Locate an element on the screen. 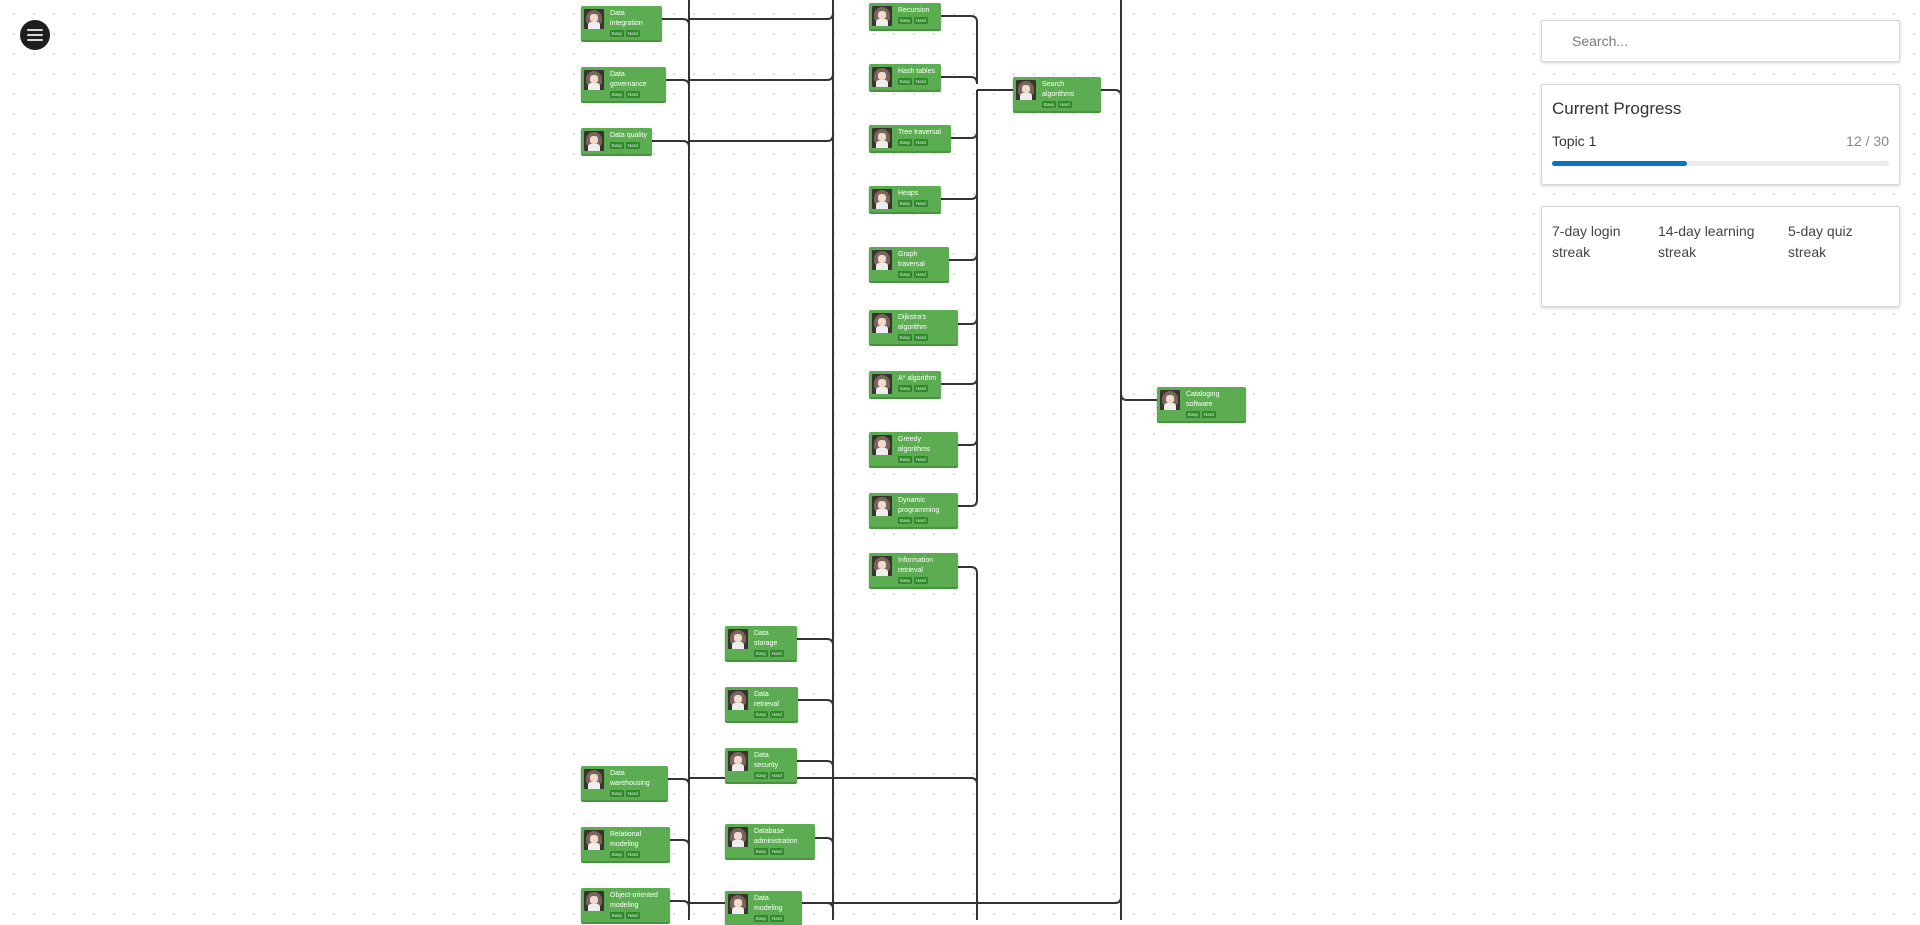  topic-node-data-security: Data security Easy Hard is located at coordinates (761, 765).